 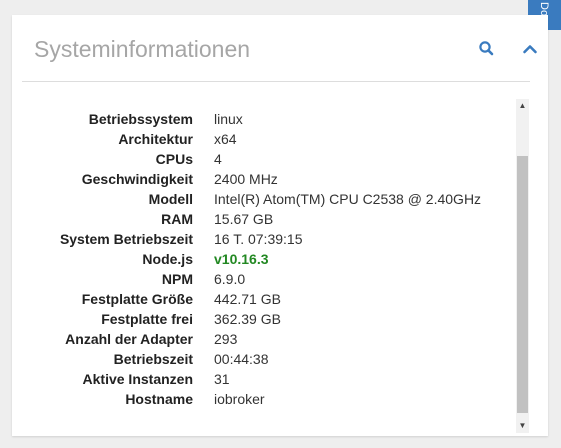 I want to click on card-header: Systeminformationen, so click(x=279, y=48).